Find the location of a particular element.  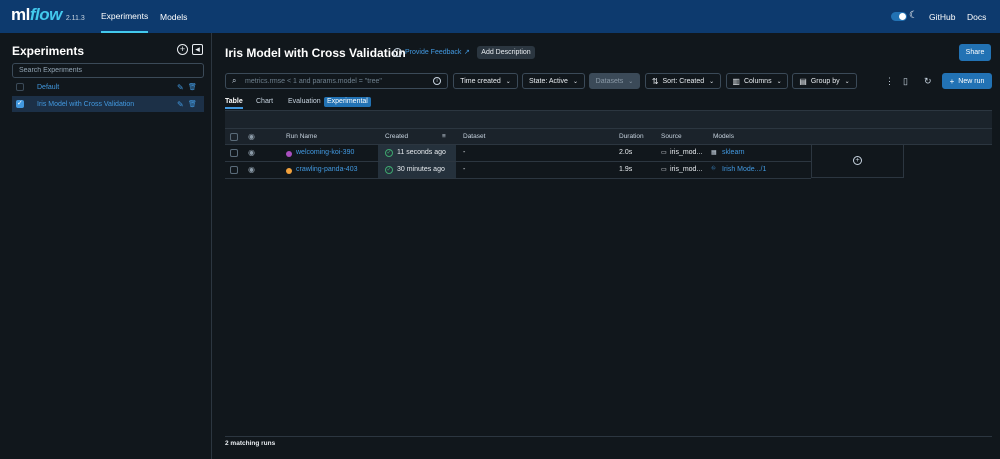

header-duration: Duration is located at coordinates (631, 136).